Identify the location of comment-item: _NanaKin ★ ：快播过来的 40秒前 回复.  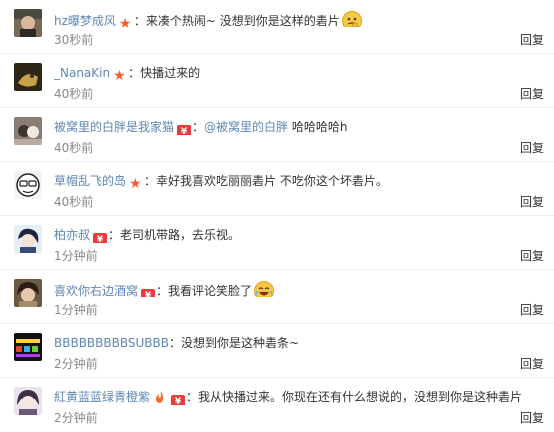
(277, 81).